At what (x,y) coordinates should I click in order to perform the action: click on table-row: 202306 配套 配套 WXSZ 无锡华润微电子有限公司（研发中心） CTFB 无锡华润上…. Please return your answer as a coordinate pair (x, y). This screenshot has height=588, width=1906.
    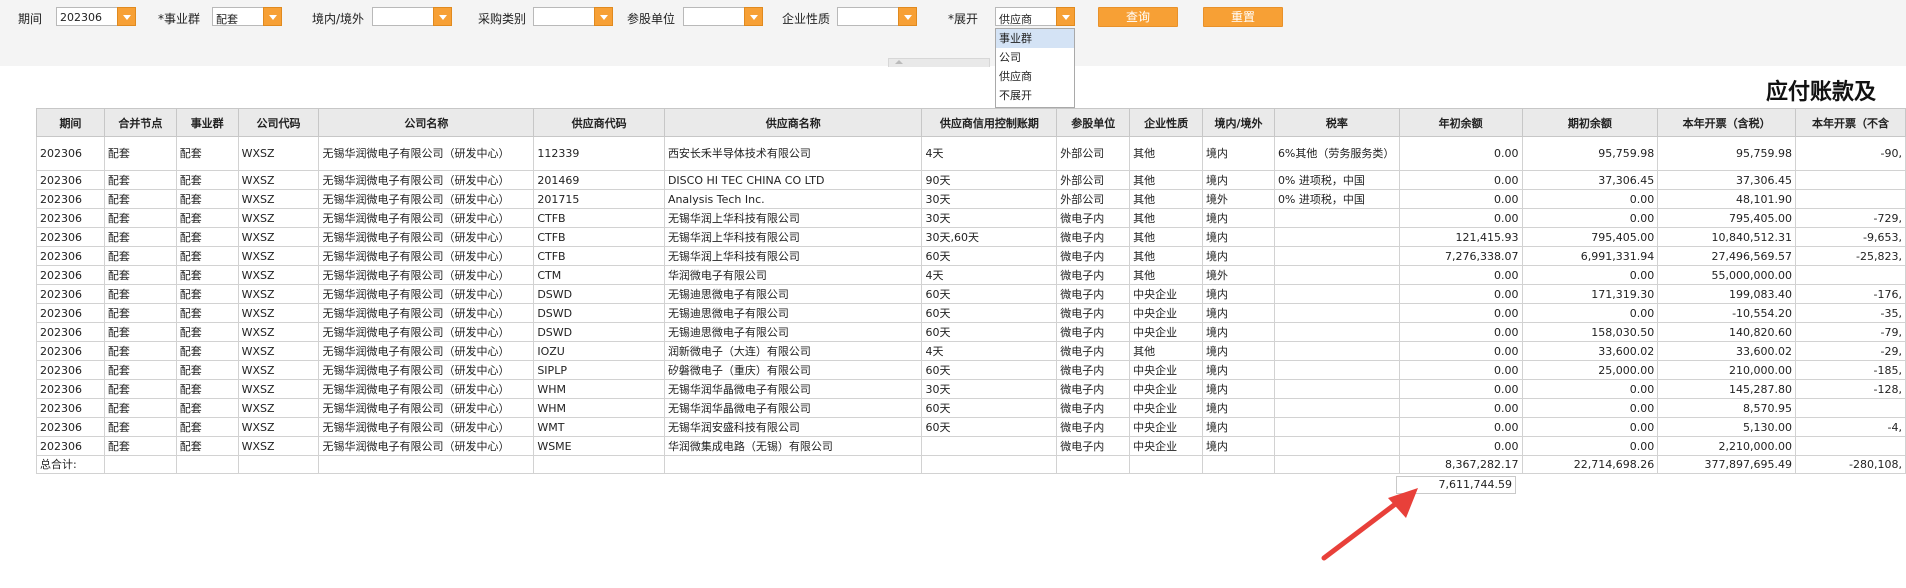
    Looking at the image, I should click on (971, 218).